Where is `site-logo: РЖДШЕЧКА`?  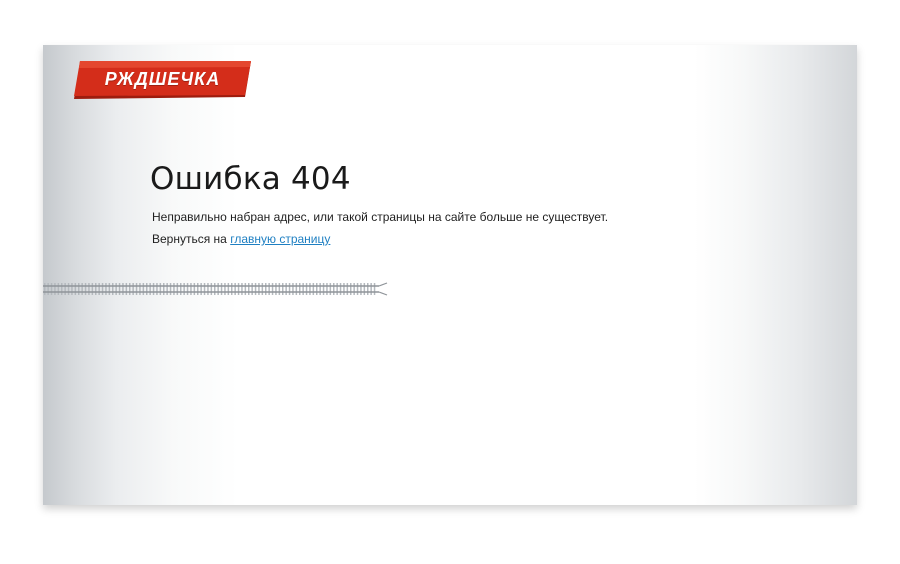 site-logo: РЖДШЕЧКА is located at coordinates (162, 80).